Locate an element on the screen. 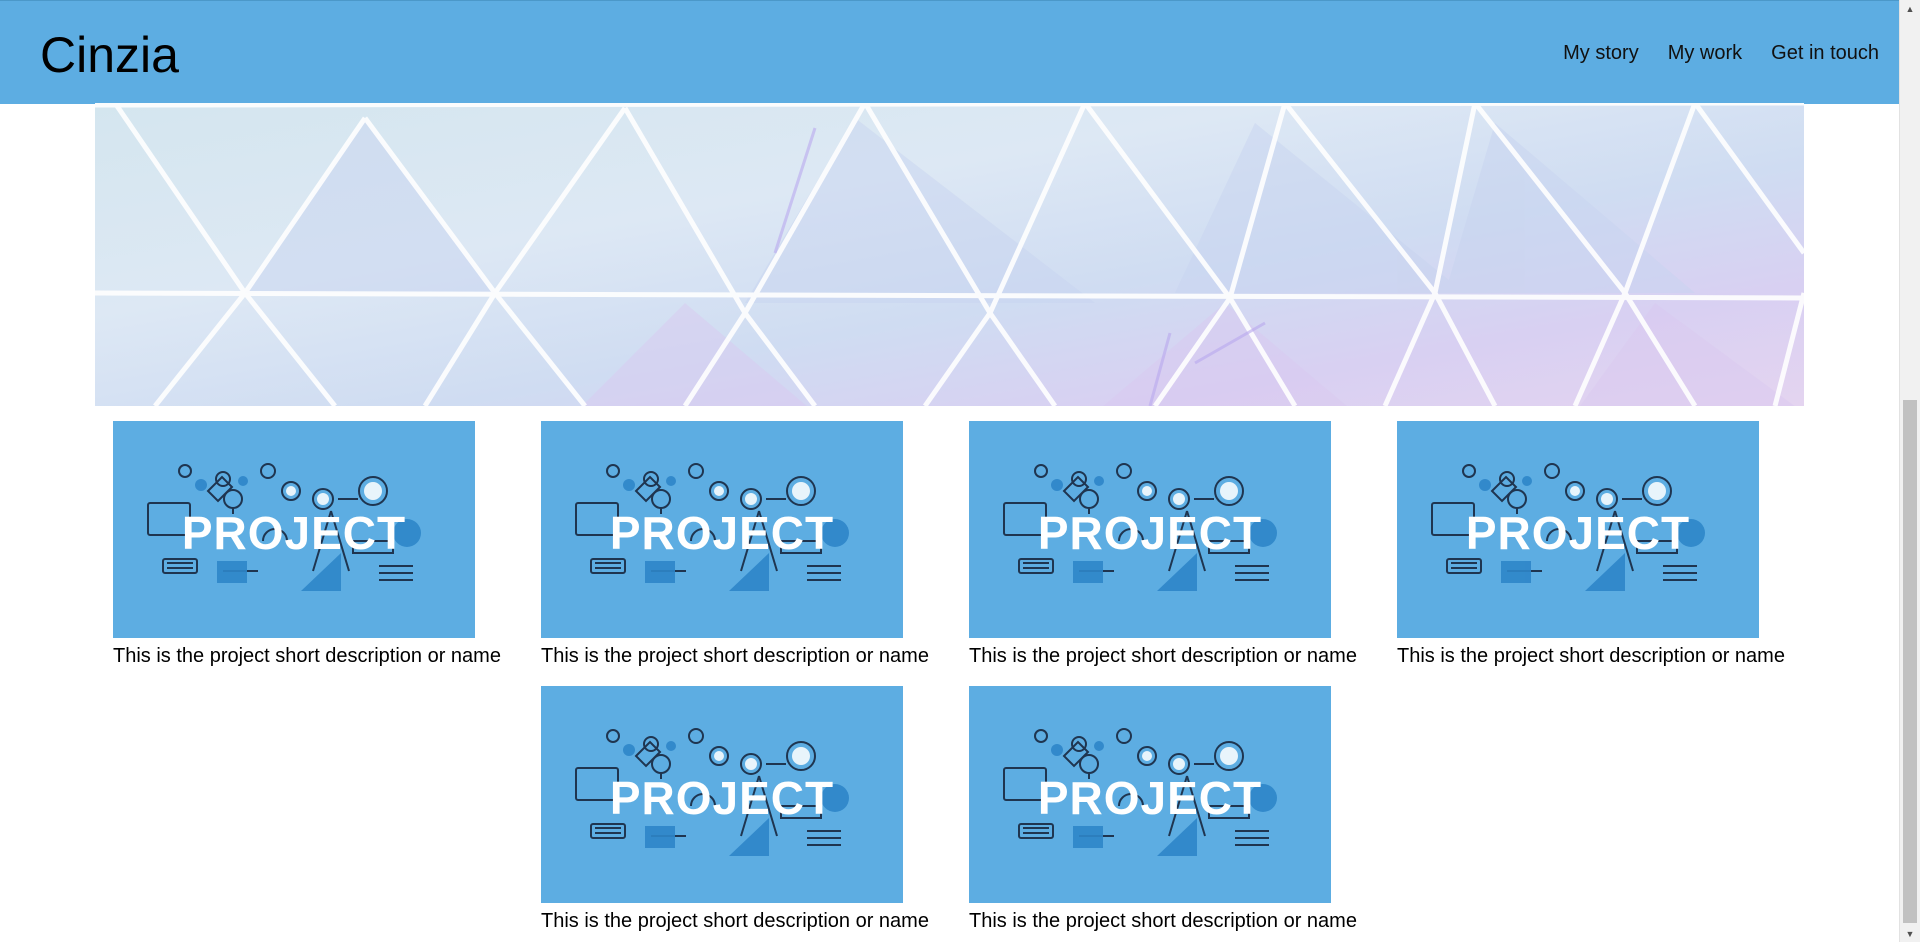 This screenshot has width=1920, height=942. vertical-scrollbar: ▲ ▼ is located at coordinates (1909, 471).